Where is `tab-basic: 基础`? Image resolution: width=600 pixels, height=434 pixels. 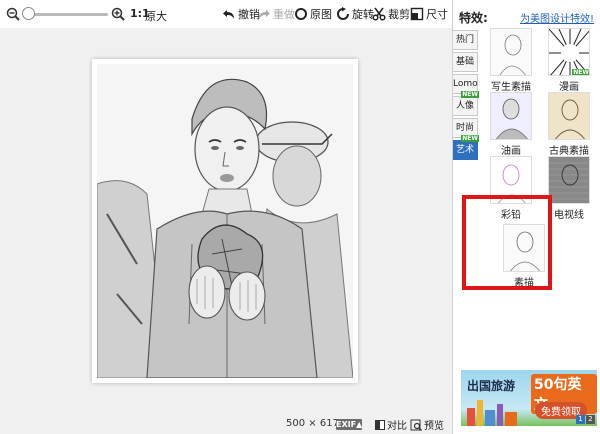 tab-basic: 基础 is located at coordinates (465, 62).